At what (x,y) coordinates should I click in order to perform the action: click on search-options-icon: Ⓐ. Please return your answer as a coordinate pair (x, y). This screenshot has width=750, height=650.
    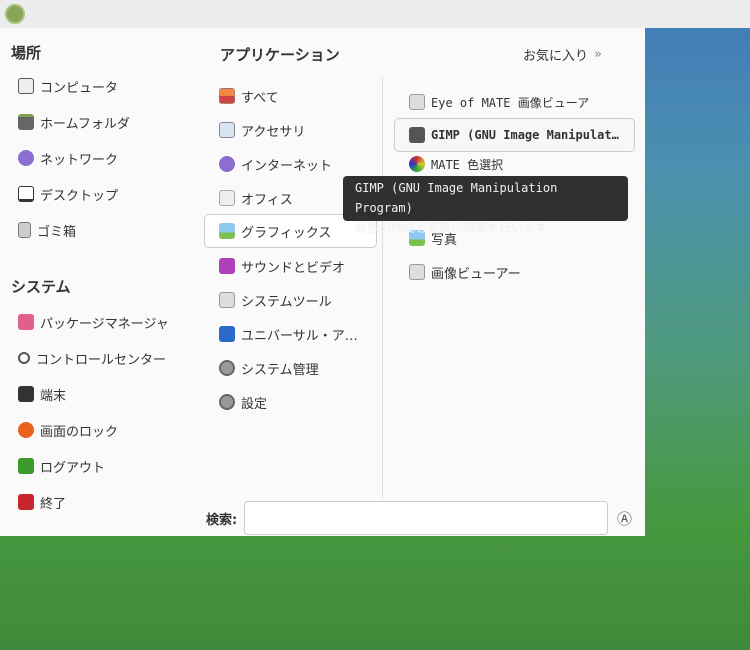
    Looking at the image, I should click on (624, 518).